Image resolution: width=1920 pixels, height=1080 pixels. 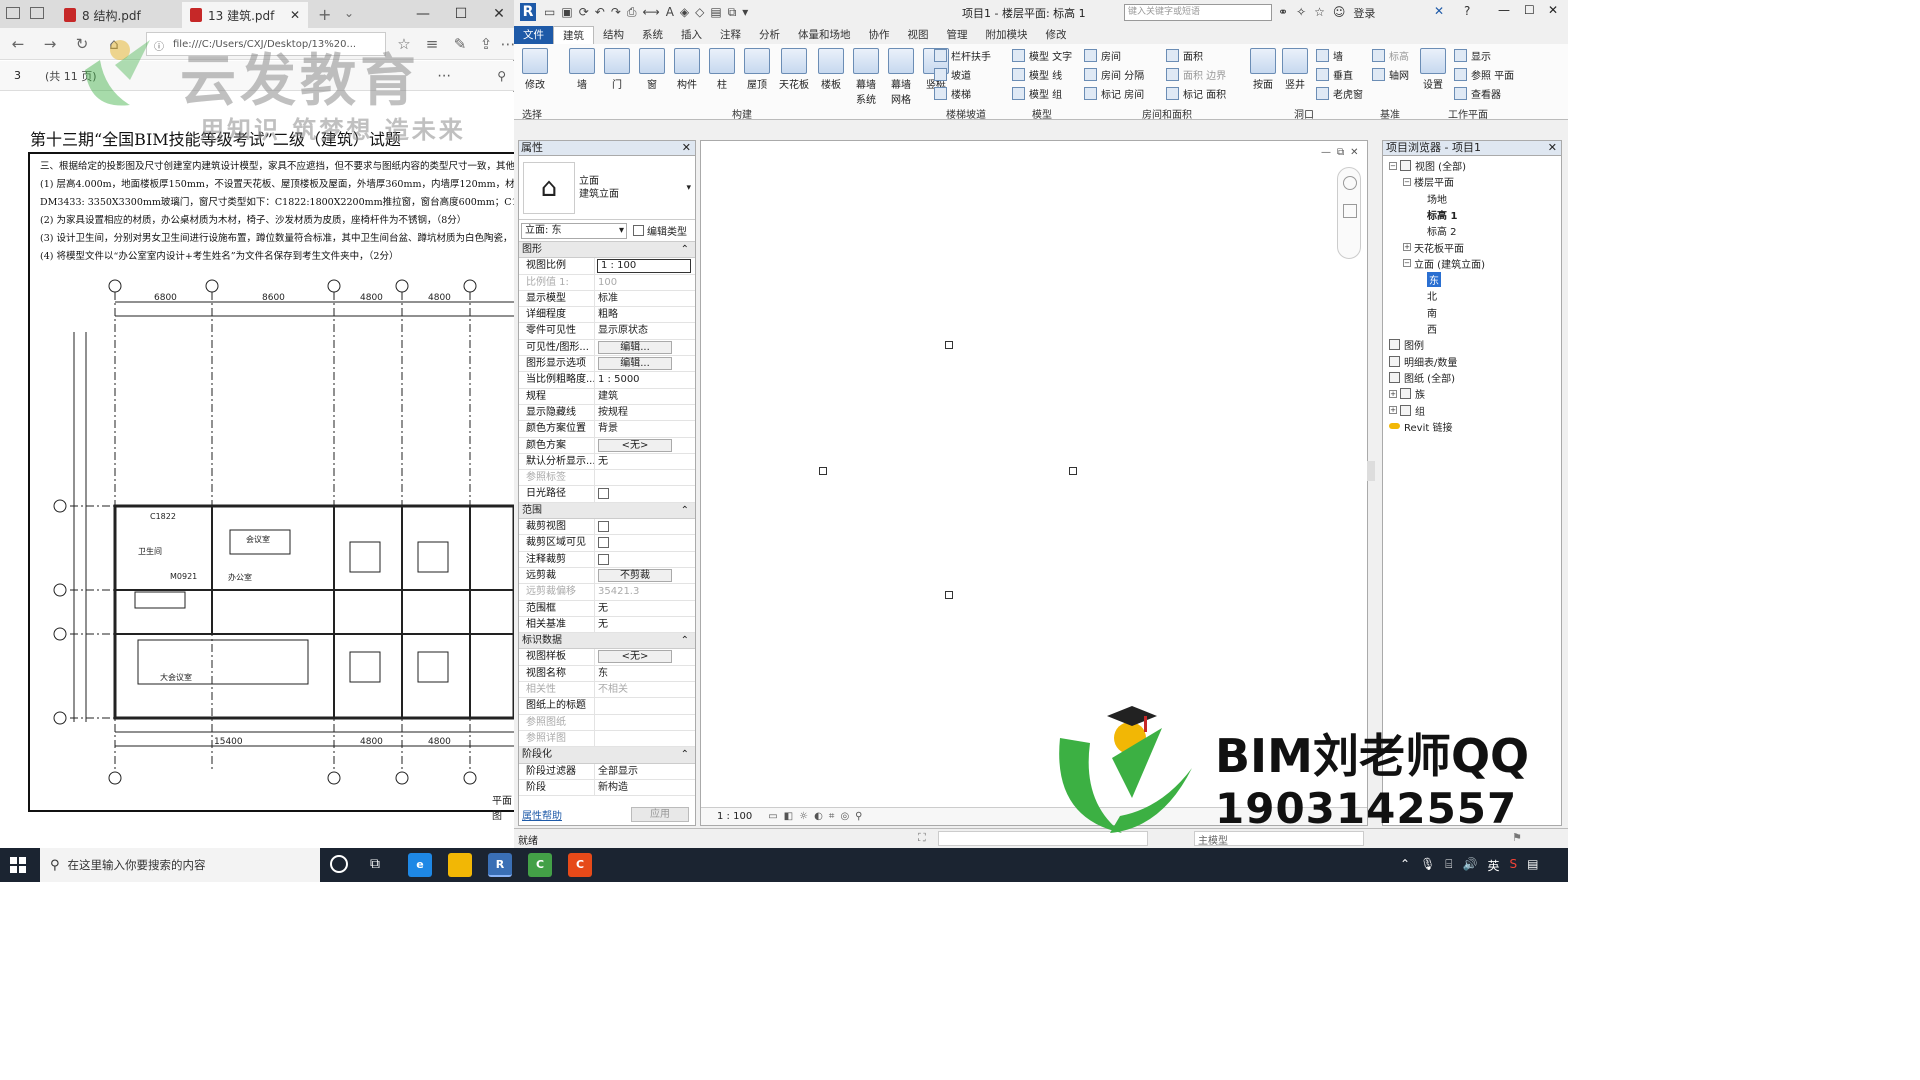 I want to click on browser-item-floor-plan-level-2: 标高 2, so click(x=1442, y=230).